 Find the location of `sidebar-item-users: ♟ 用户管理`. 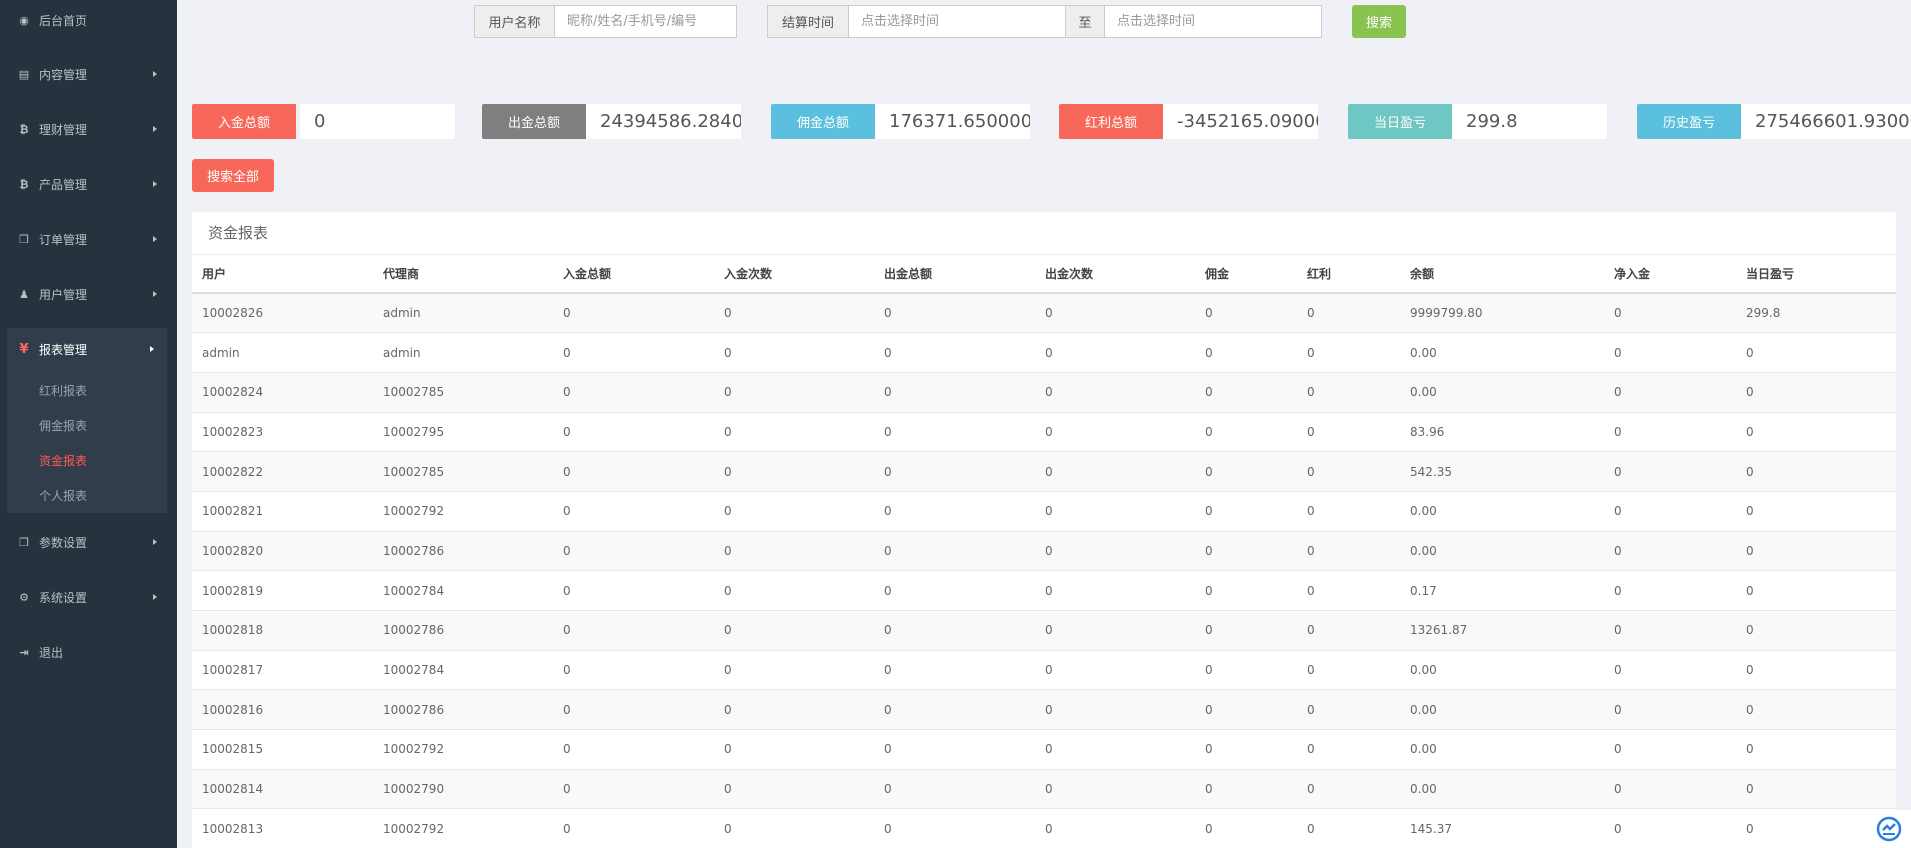

sidebar-item-users: ♟ 用户管理 is located at coordinates (88, 294).